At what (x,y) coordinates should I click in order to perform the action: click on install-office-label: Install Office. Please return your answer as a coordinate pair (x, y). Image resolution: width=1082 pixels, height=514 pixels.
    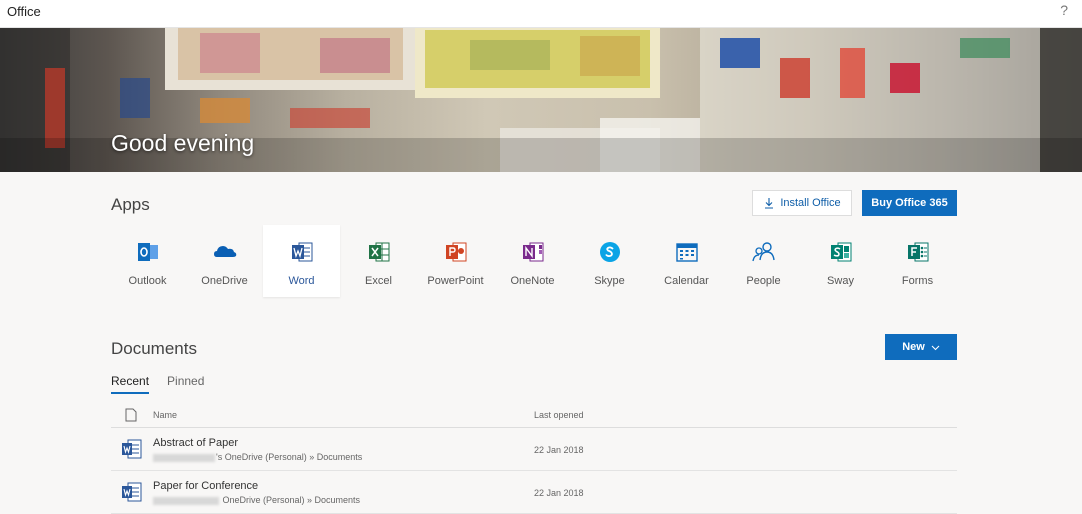
    Looking at the image, I should click on (810, 203).